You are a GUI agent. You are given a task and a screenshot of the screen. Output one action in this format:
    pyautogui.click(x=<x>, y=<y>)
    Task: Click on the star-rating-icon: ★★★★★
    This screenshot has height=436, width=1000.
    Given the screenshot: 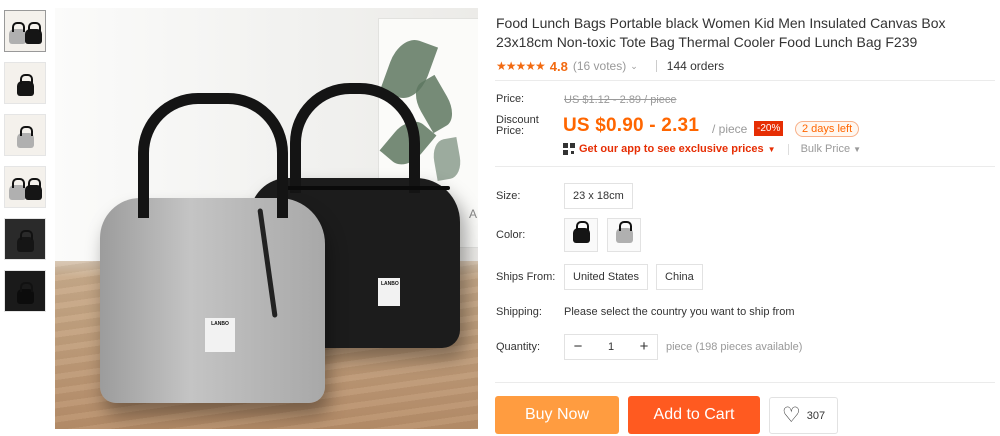 What is the action you would take?
    pyautogui.click(x=521, y=66)
    